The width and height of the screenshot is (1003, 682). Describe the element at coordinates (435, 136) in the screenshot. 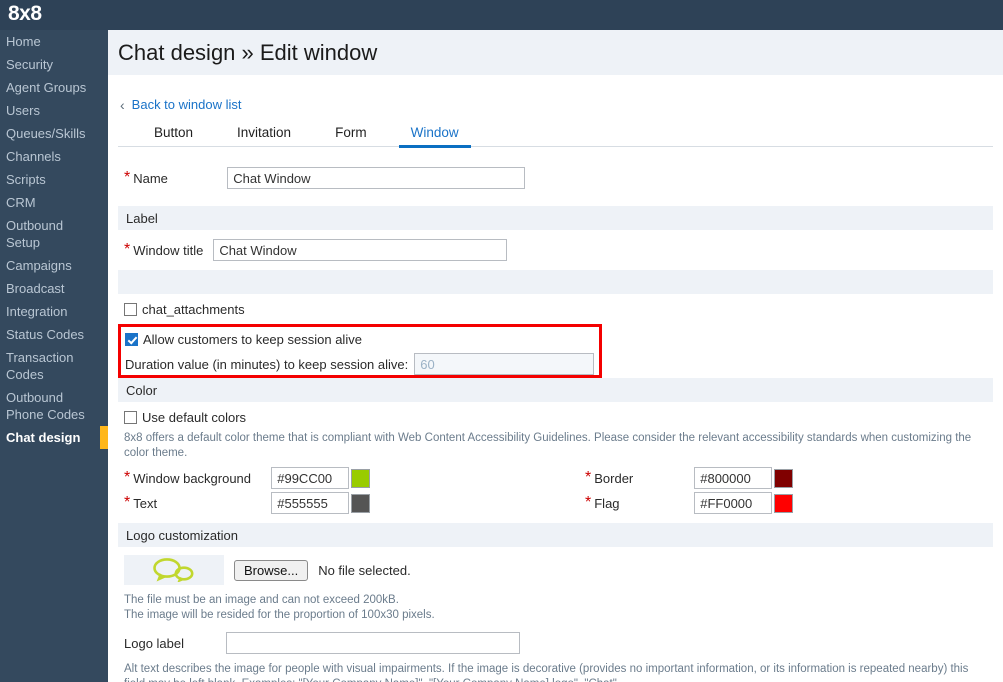

I see `tab-window: Window` at that location.